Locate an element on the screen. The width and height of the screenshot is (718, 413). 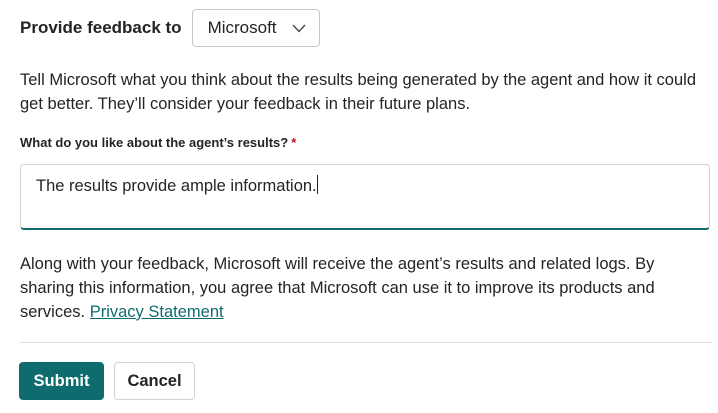
text-caret is located at coordinates (317, 184).